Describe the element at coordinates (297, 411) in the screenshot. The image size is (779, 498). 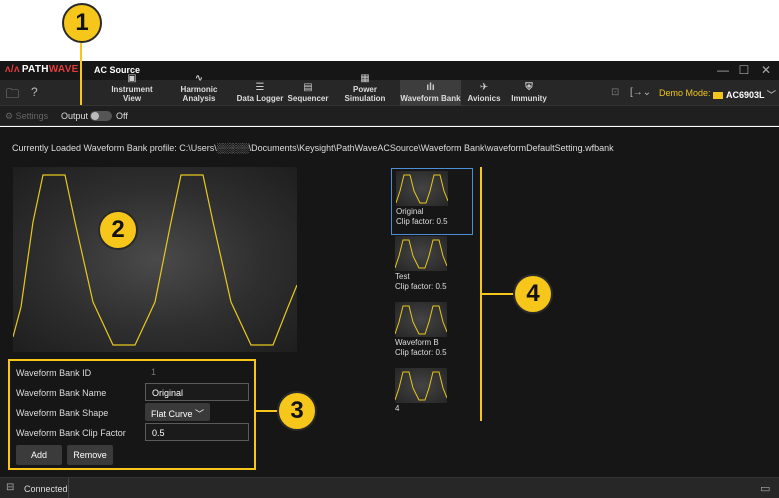
I see `callout-3: 3` at that location.